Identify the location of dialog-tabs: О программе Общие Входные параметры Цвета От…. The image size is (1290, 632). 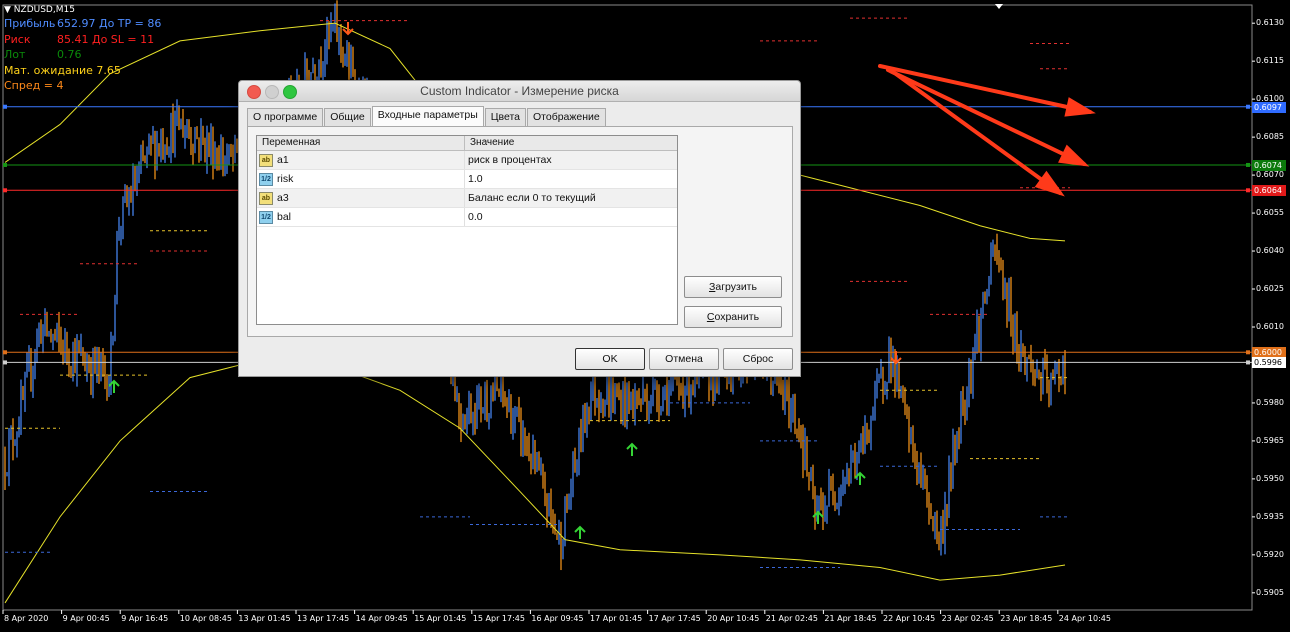
(427, 116).